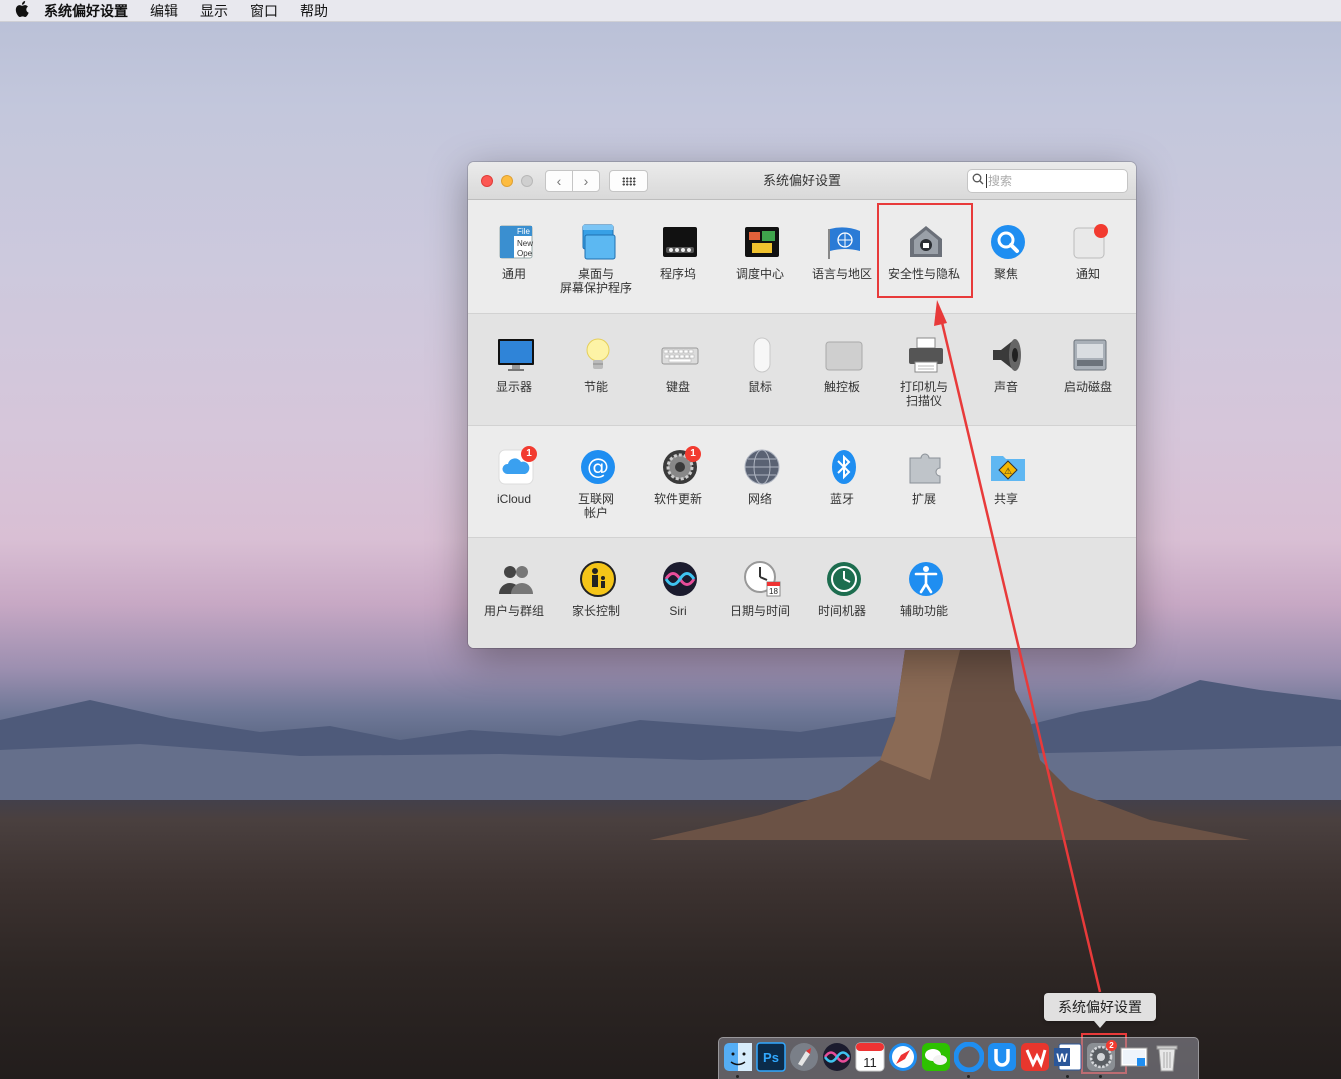 This screenshot has width=1341, height=1079. I want to click on pref-pane-label: 蓝牙, so click(841, 499).